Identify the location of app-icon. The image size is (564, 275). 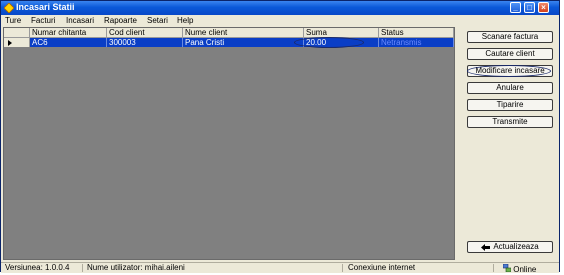
(9, 8).